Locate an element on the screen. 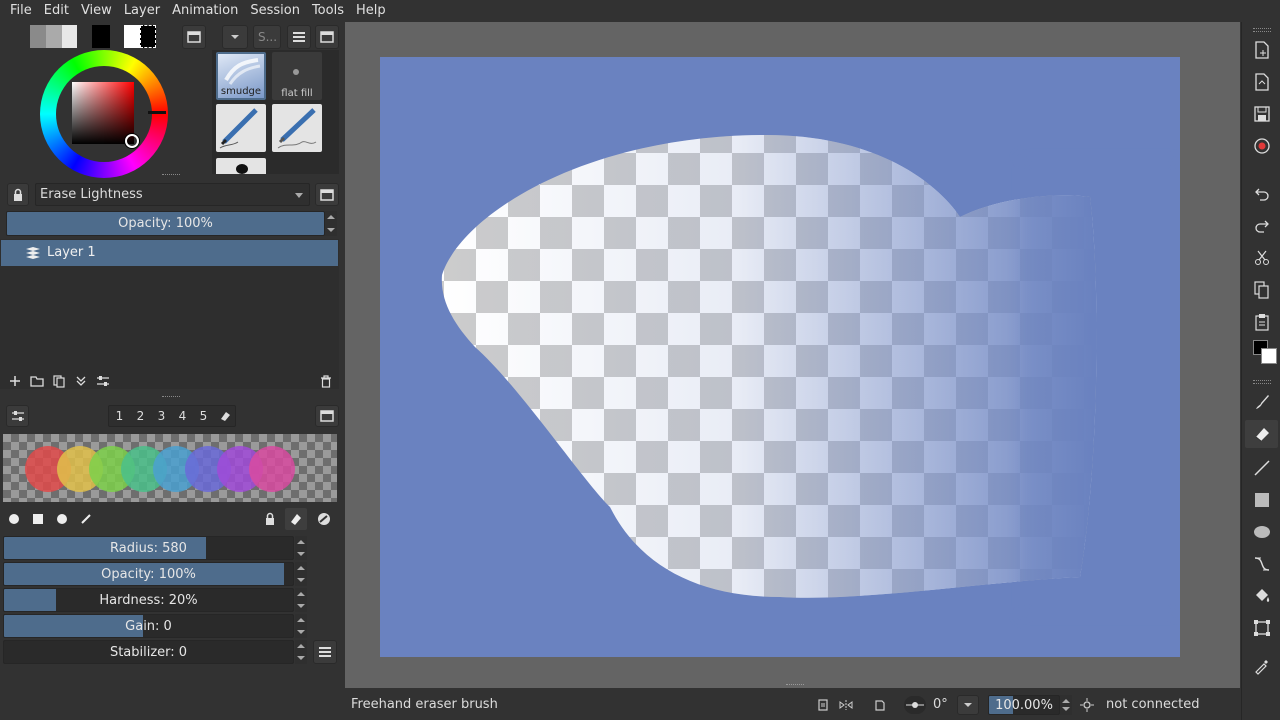 The width and height of the screenshot is (1280, 720). gain-slider: Gain: 0 is located at coordinates (148, 626).